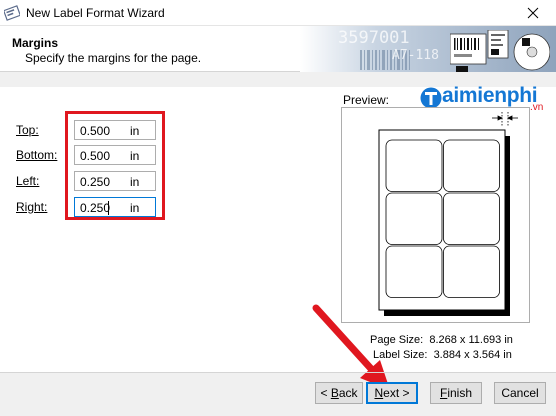 Image resolution: width=556 pixels, height=416 pixels. What do you see at coordinates (28, 181) in the screenshot?
I see `left-label: Left:` at bounding box center [28, 181].